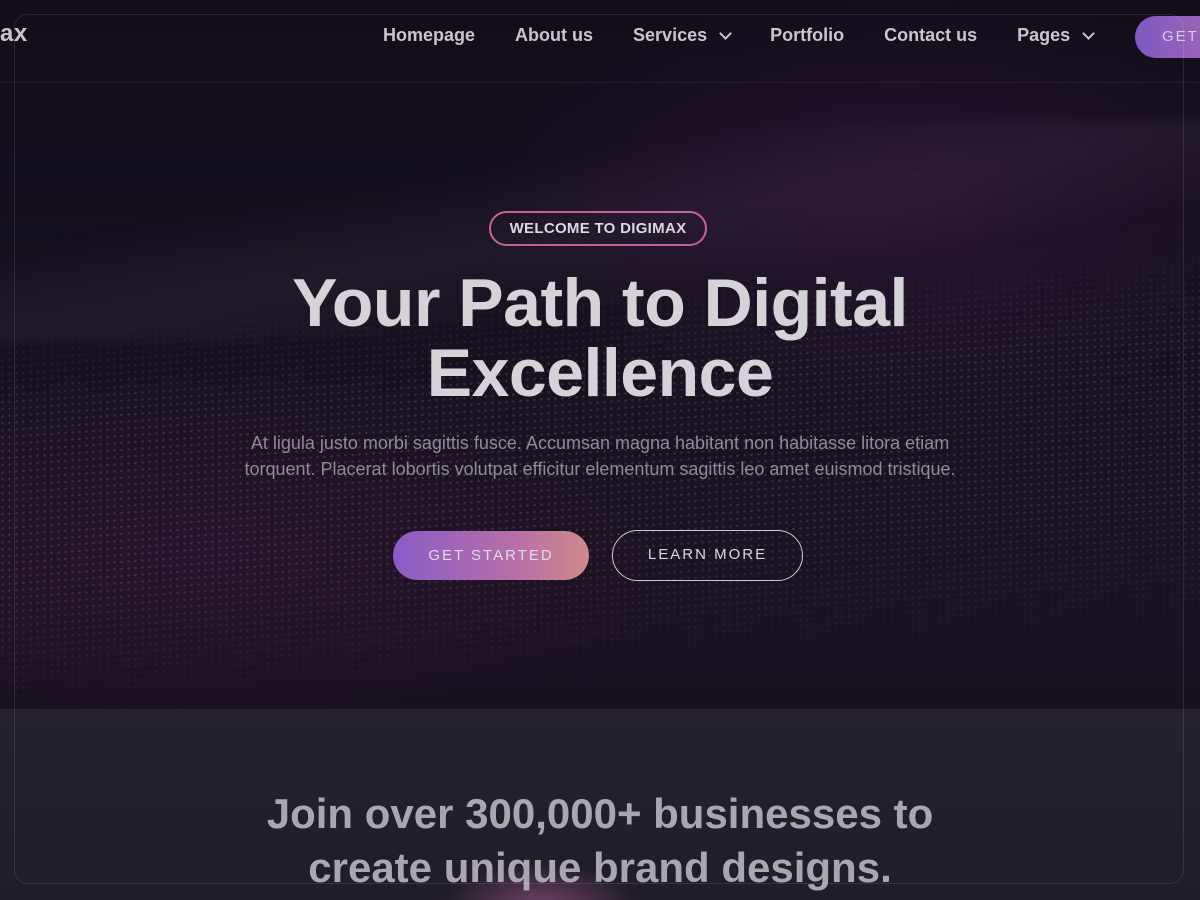 The width and height of the screenshot is (1200, 900). What do you see at coordinates (600, 867) in the screenshot?
I see `section-title-line-2: create unique brand designs.` at bounding box center [600, 867].